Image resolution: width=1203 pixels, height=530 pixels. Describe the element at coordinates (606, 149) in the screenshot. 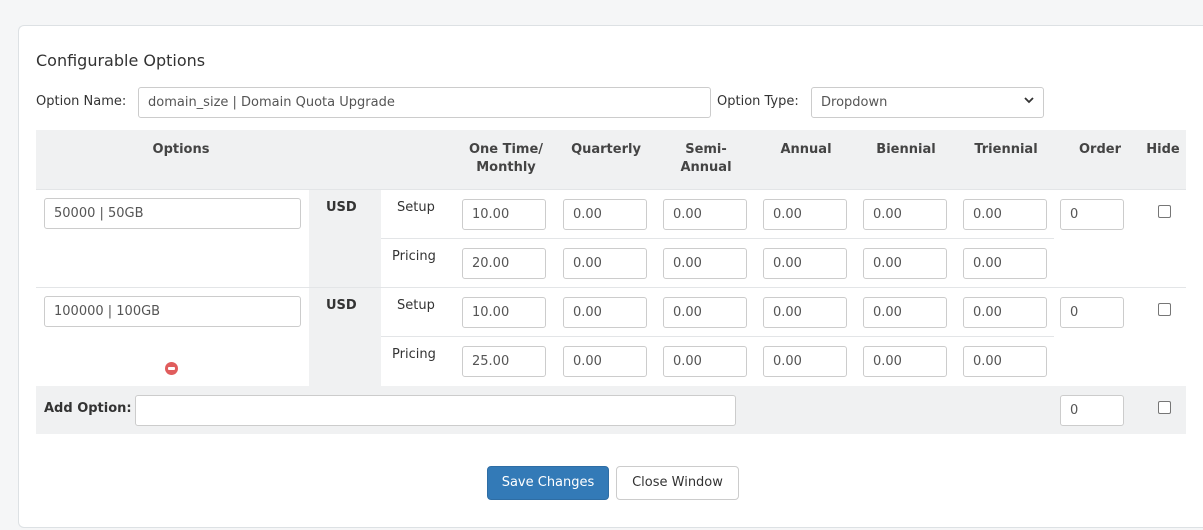

I see `header-quarterly: Quarterly` at that location.